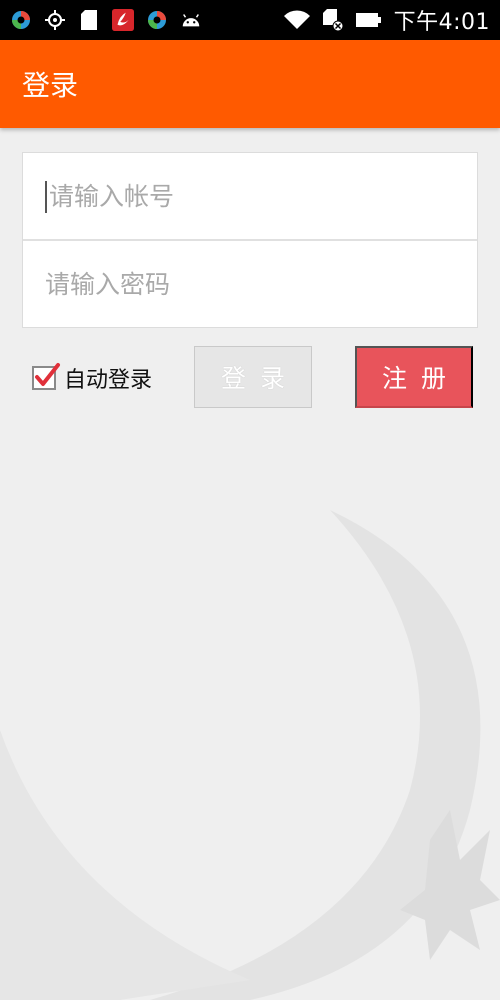 This screenshot has width=500, height=1000. What do you see at coordinates (369, 20) in the screenshot?
I see `battery-icon` at bounding box center [369, 20].